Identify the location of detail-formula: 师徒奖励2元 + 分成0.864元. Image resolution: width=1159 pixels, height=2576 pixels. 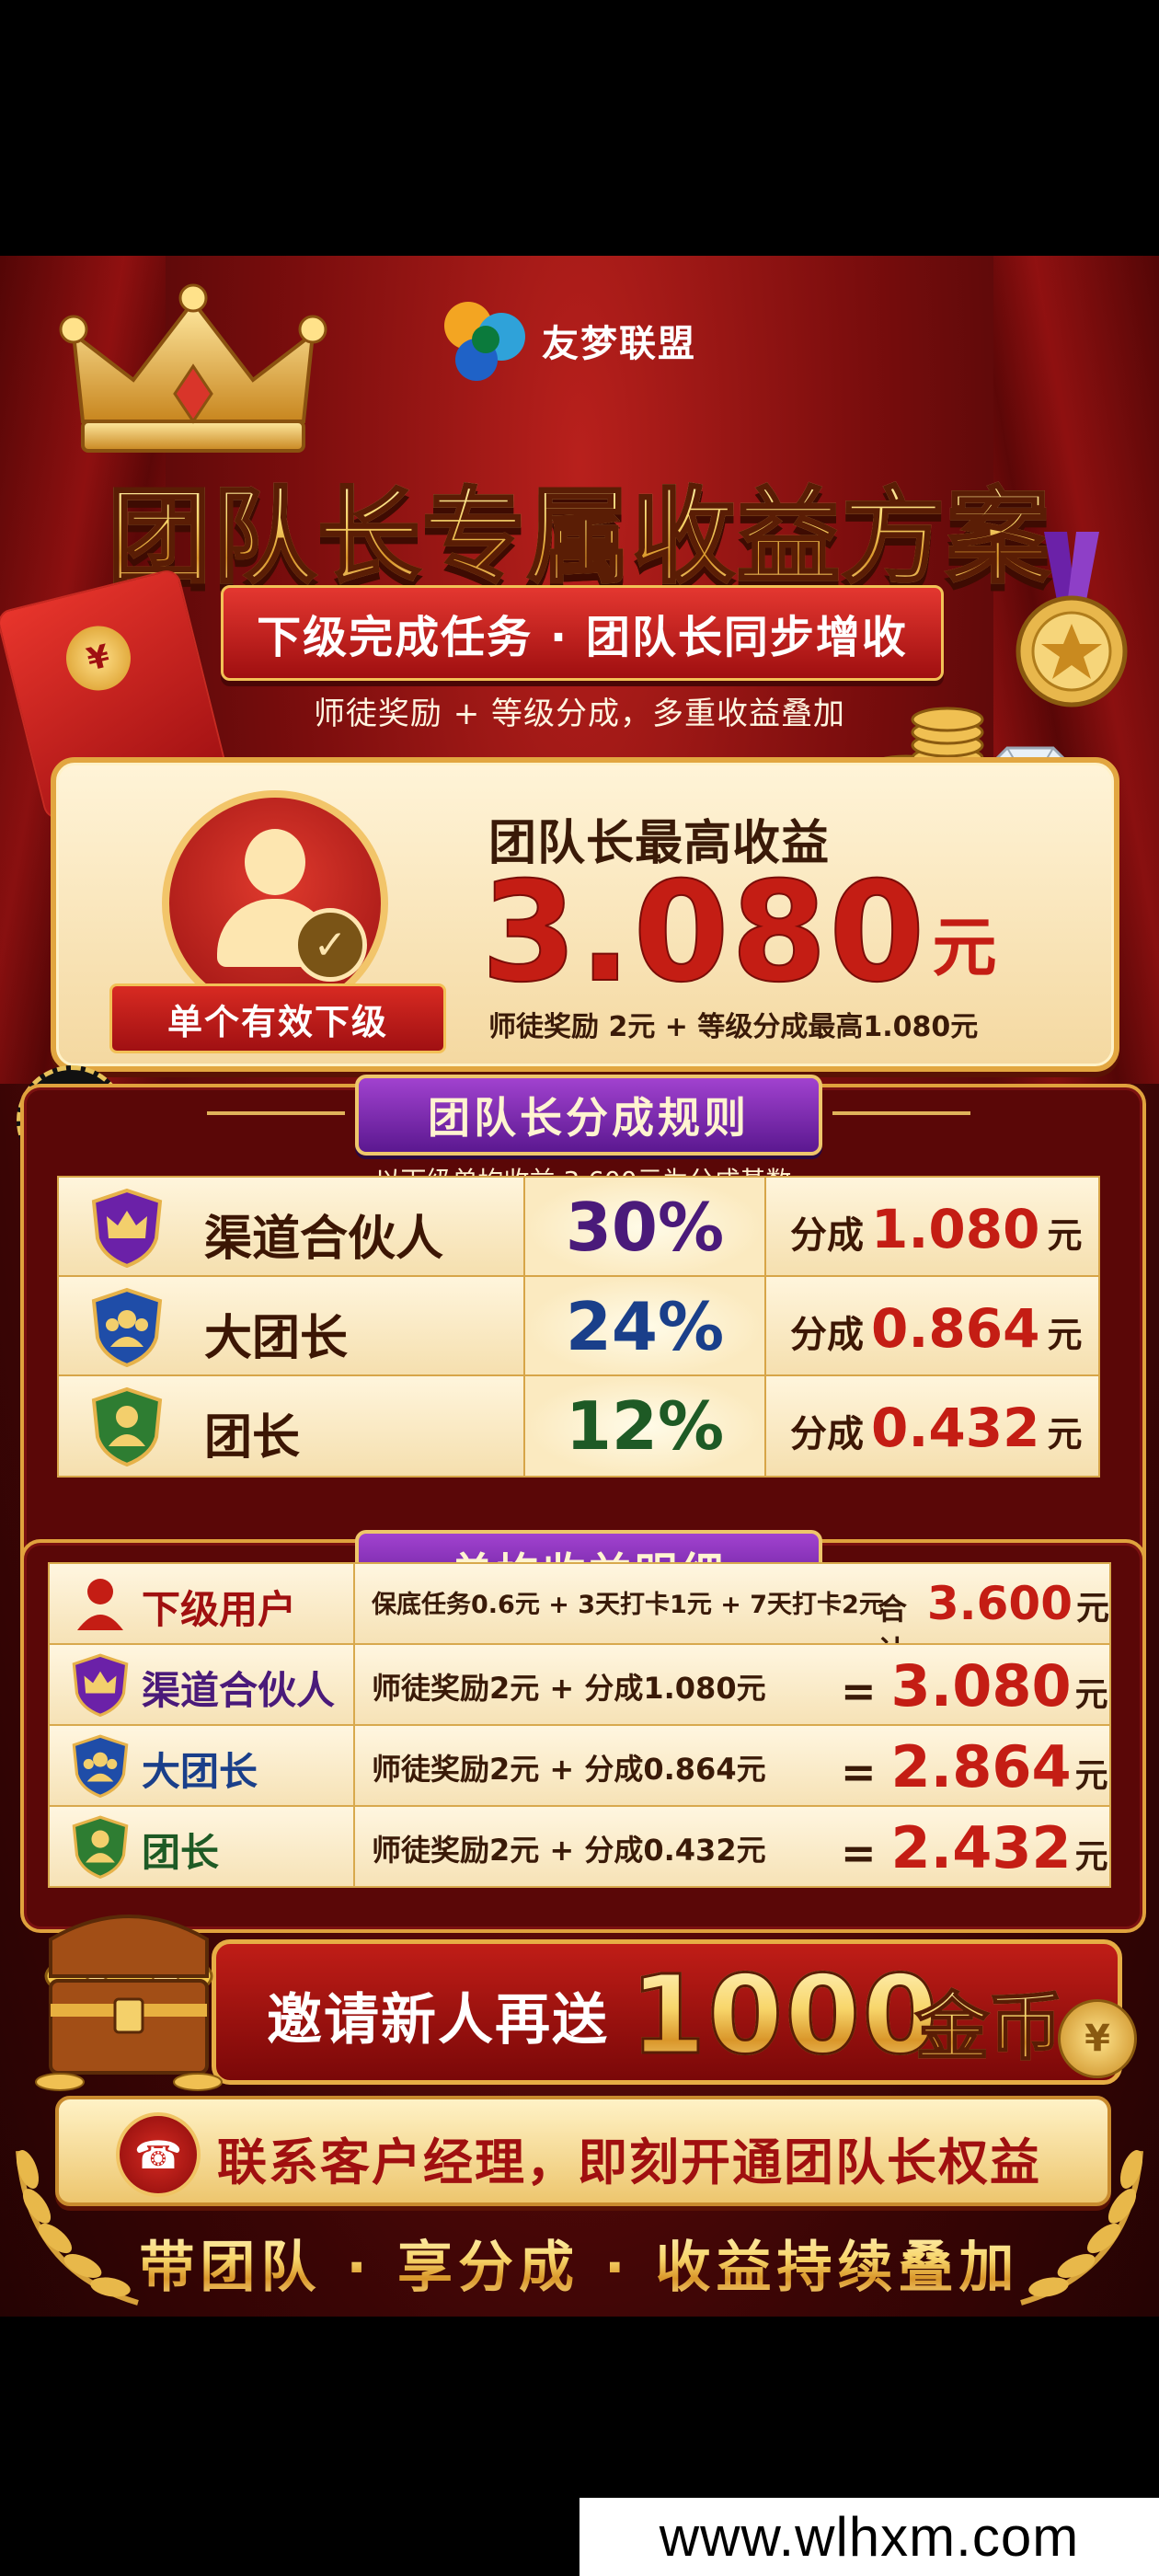
(569, 1769).